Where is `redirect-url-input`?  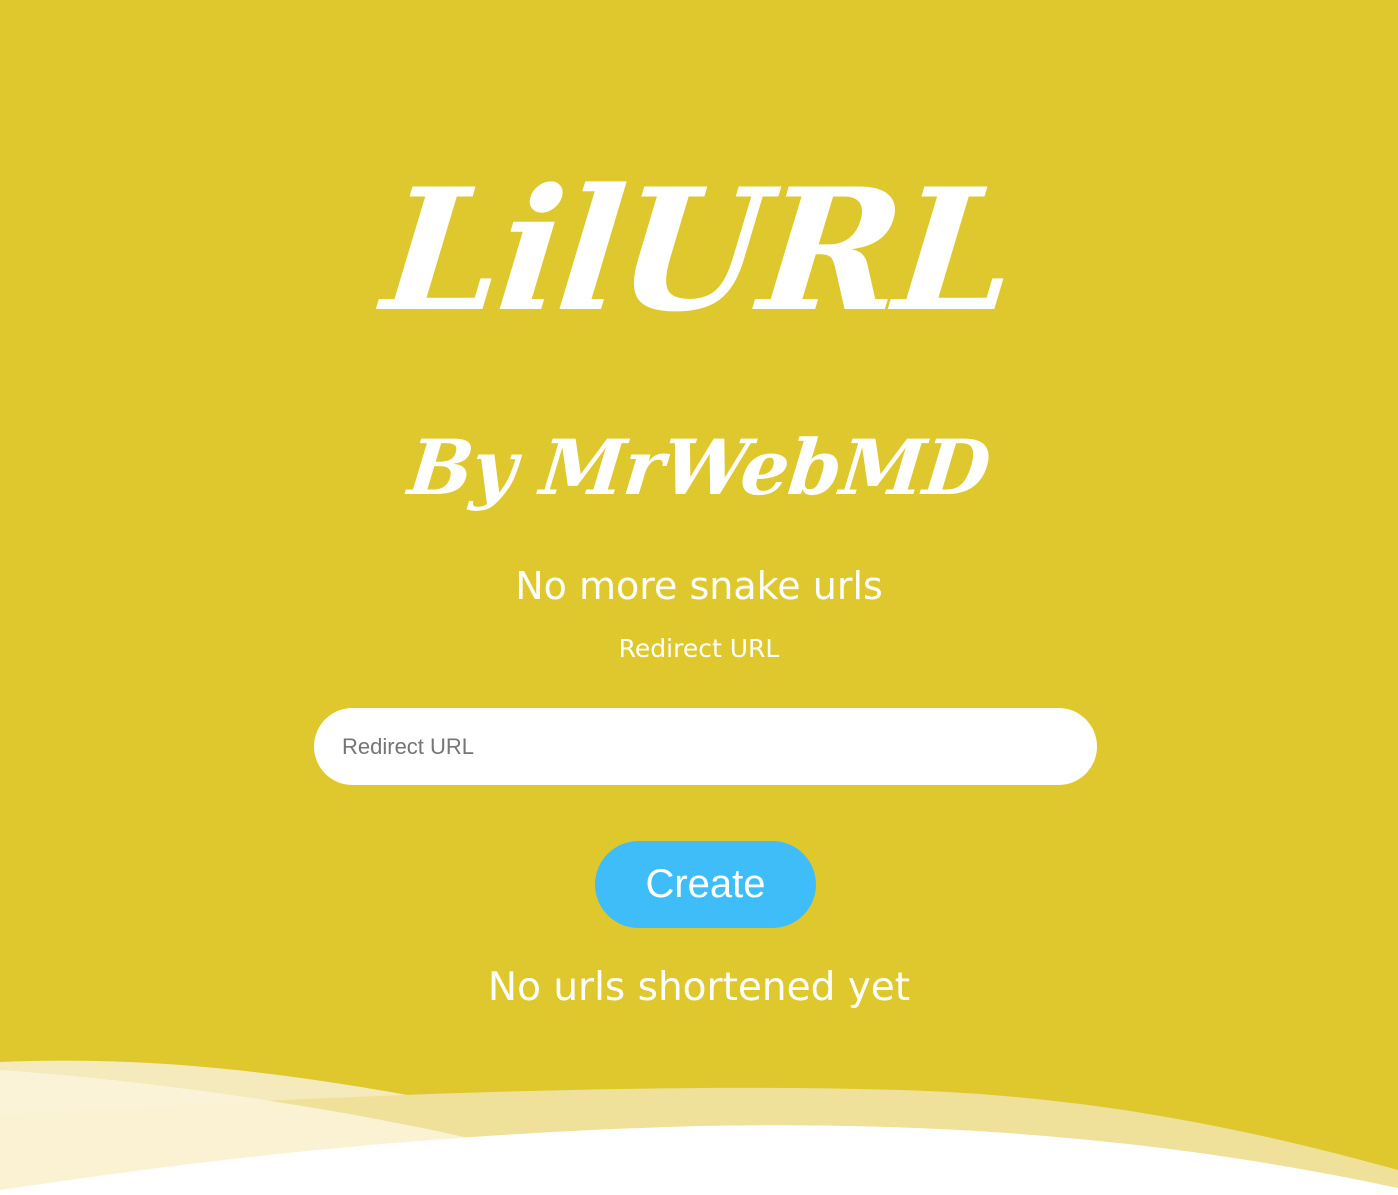 redirect-url-input is located at coordinates (705, 746).